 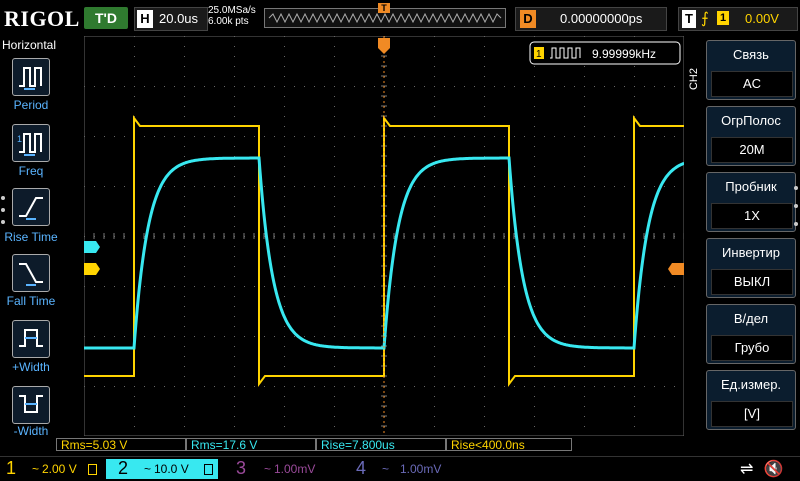 What do you see at coordinates (381, 445) in the screenshot?
I see `measurement-ch2-rise: Rise=7.800us` at bounding box center [381, 445].